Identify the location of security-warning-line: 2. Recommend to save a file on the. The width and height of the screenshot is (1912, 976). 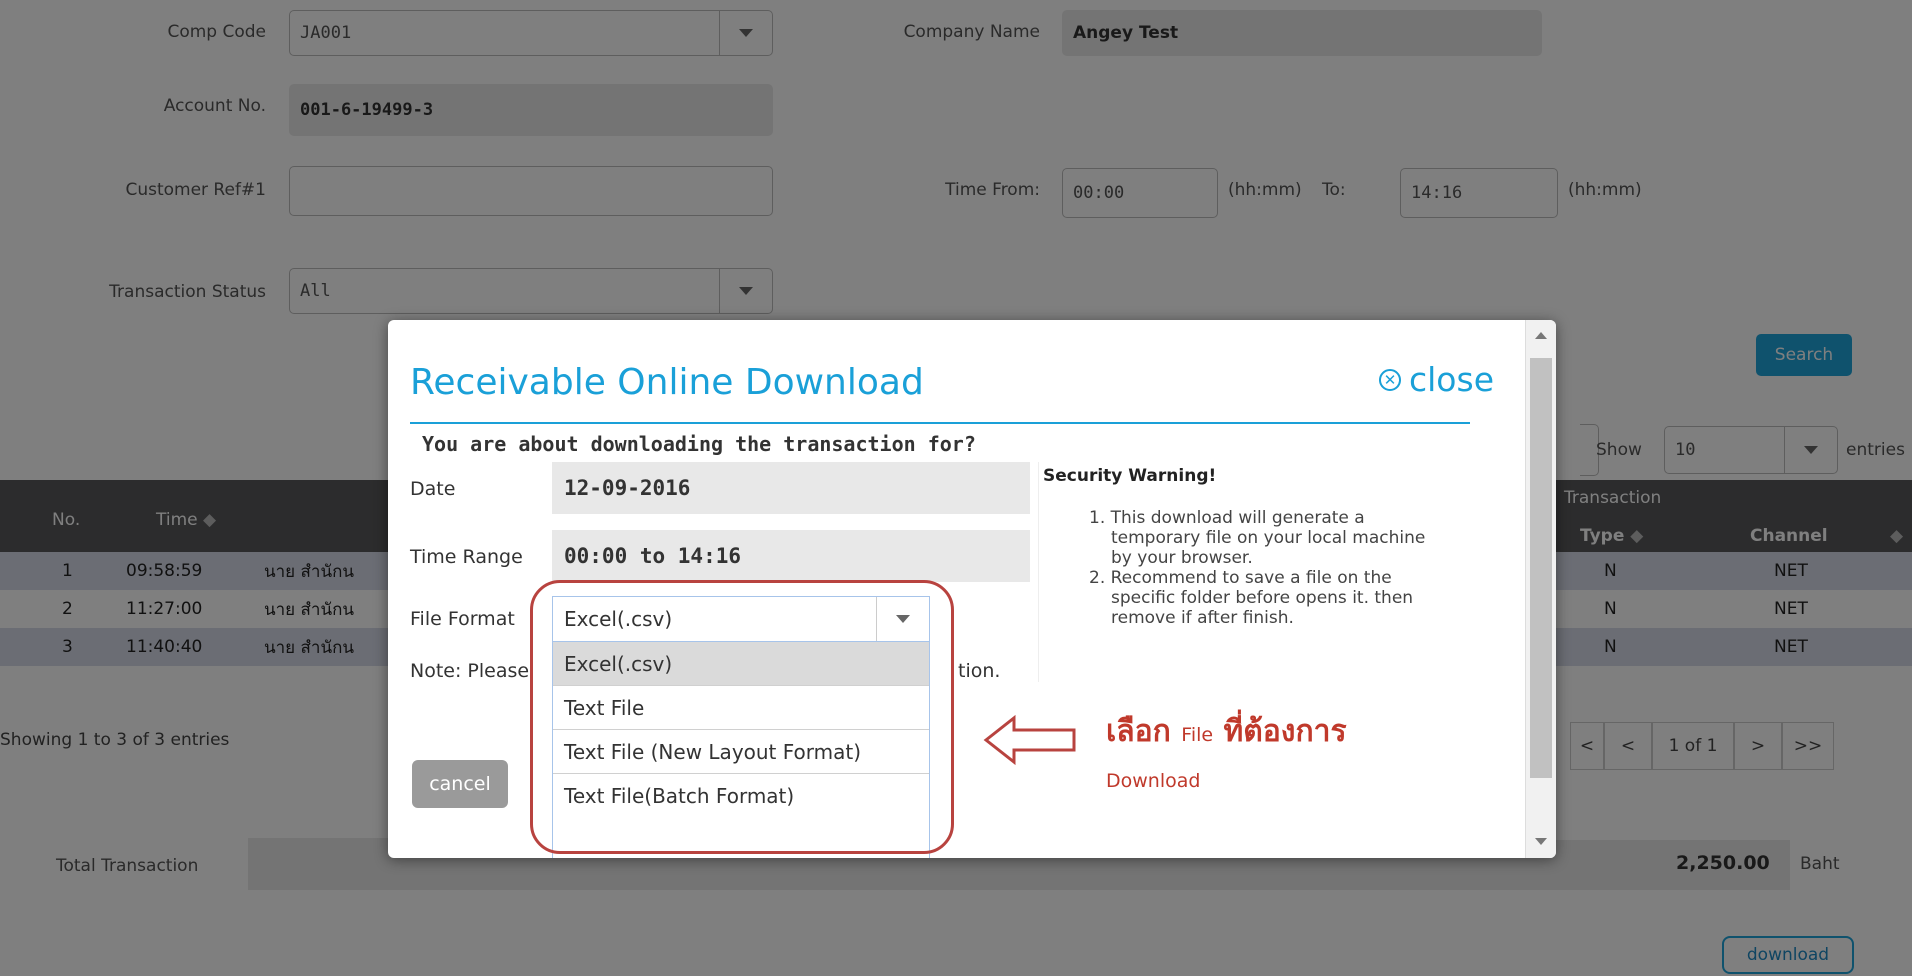
(1240, 578).